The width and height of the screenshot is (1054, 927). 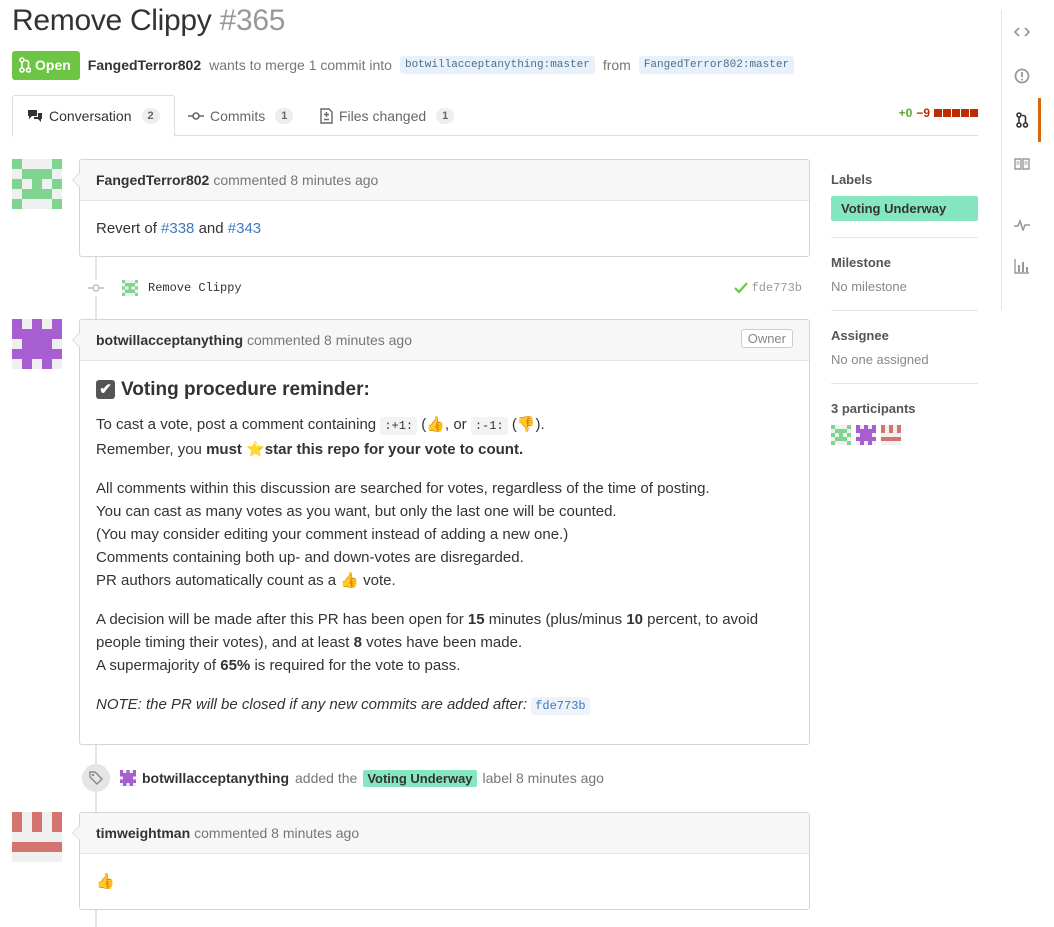 I want to click on comment-text: and, so click(x=211, y=228).